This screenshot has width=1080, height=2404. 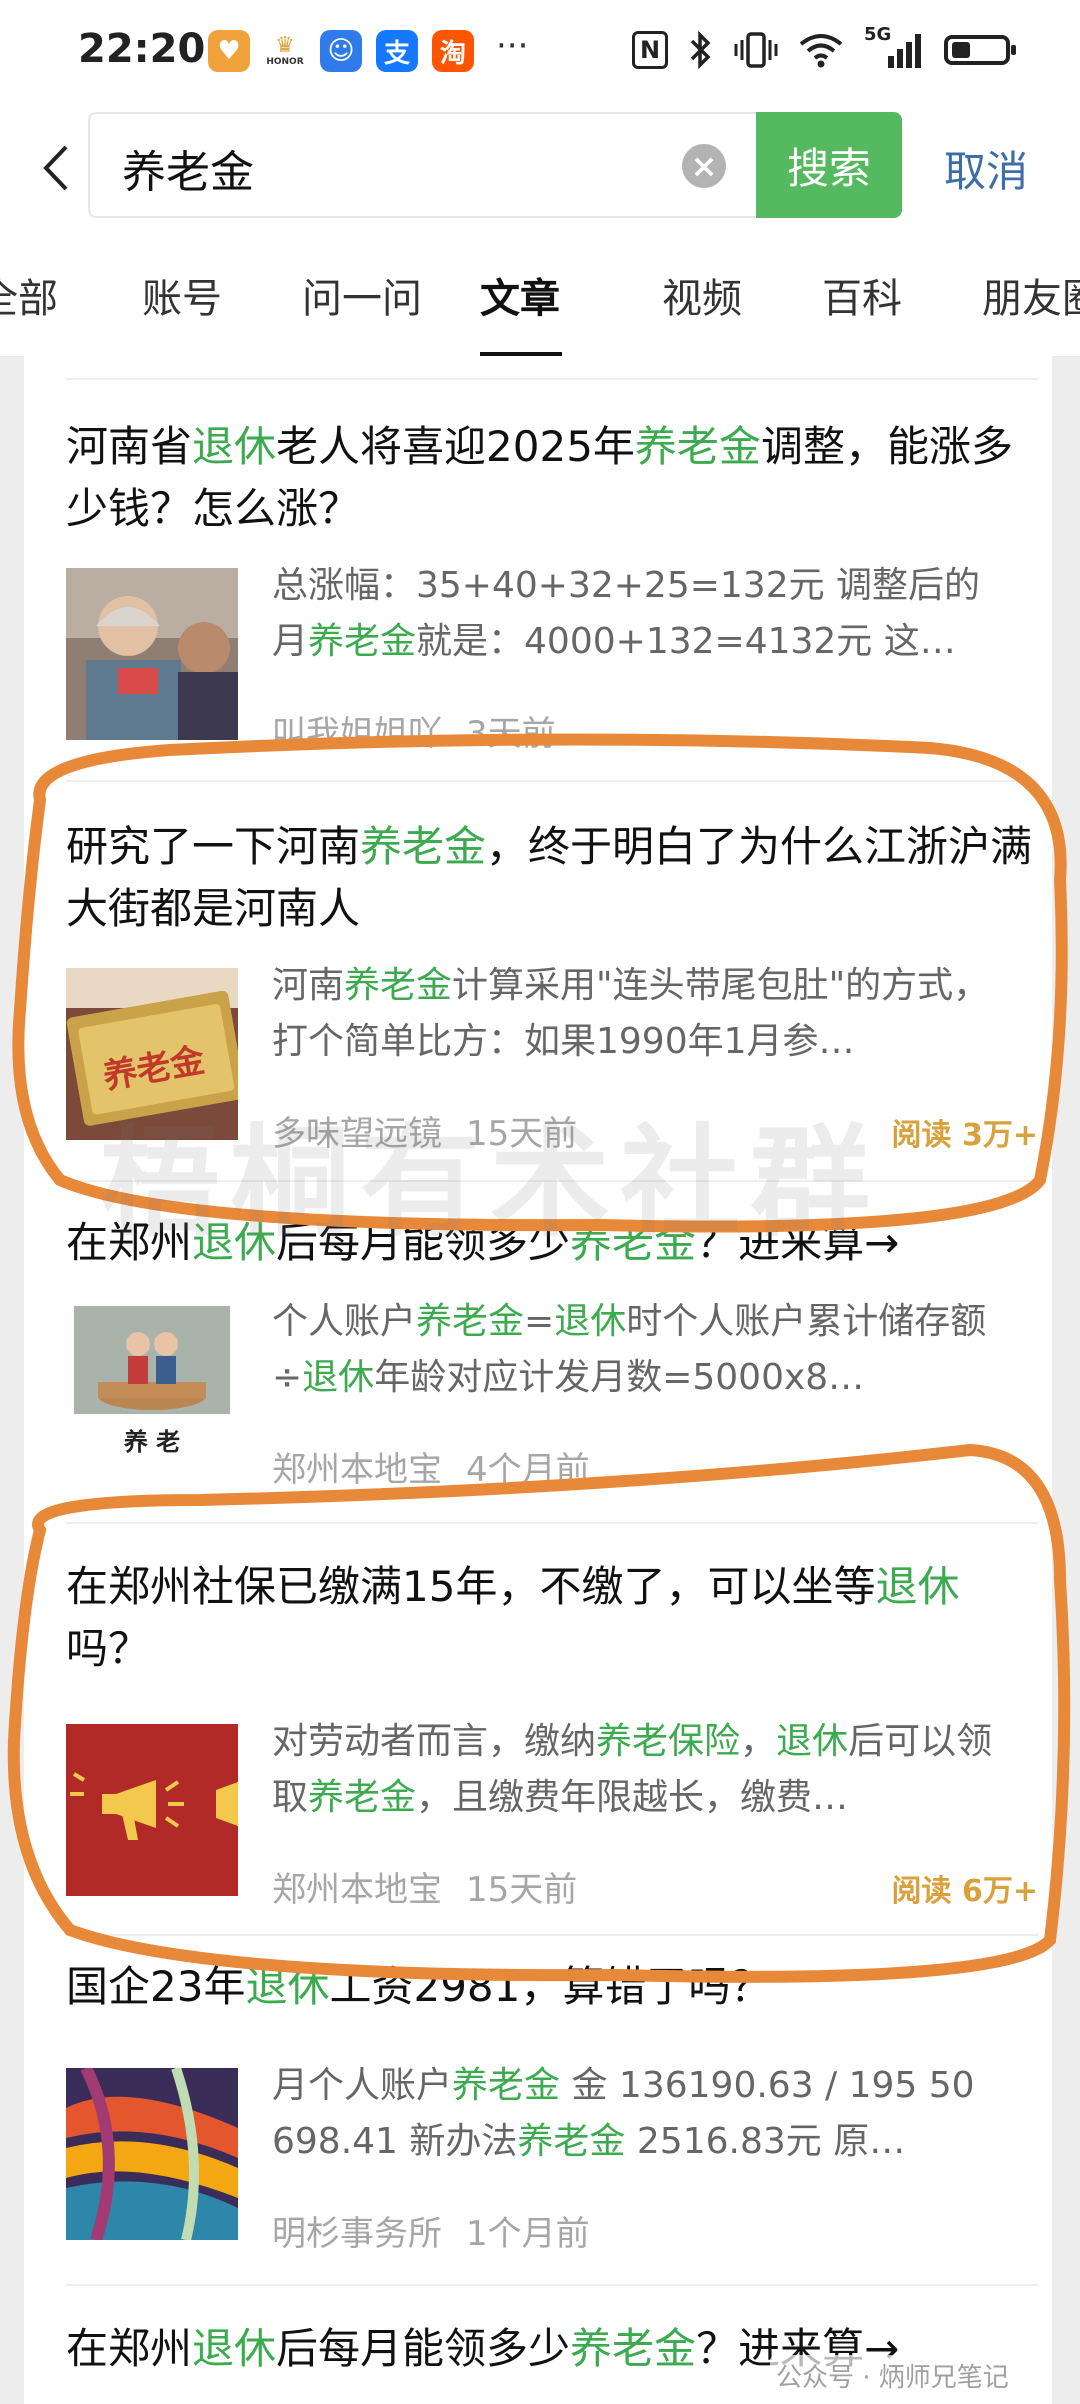 What do you see at coordinates (471, 1586) in the screenshot?
I see `text-run: 在郑州社保已缴满15年，不缴了，可以坐等` at bounding box center [471, 1586].